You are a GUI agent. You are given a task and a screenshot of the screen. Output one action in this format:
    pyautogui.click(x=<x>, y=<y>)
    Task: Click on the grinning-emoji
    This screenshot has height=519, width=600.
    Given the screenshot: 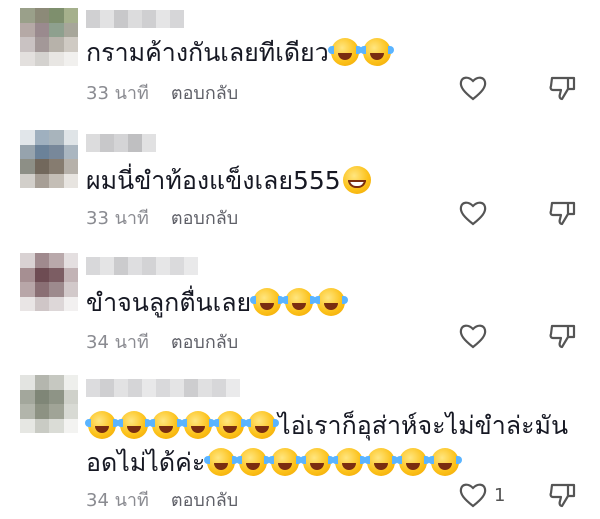 What is the action you would take?
    pyautogui.click(x=356, y=180)
    